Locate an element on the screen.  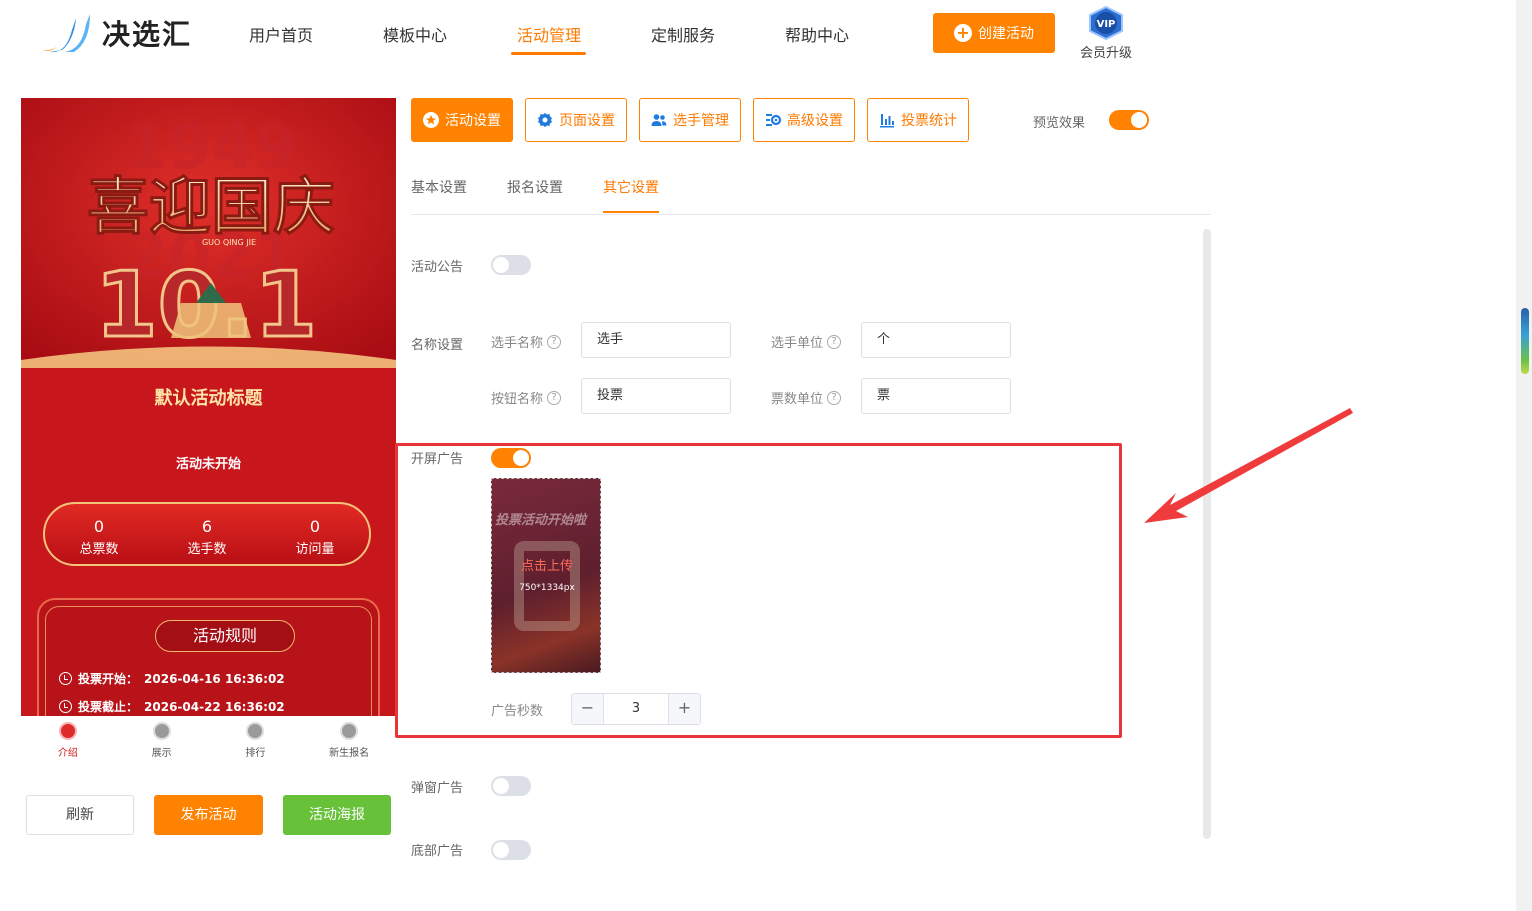
logo-icon is located at coordinates (66, 33).